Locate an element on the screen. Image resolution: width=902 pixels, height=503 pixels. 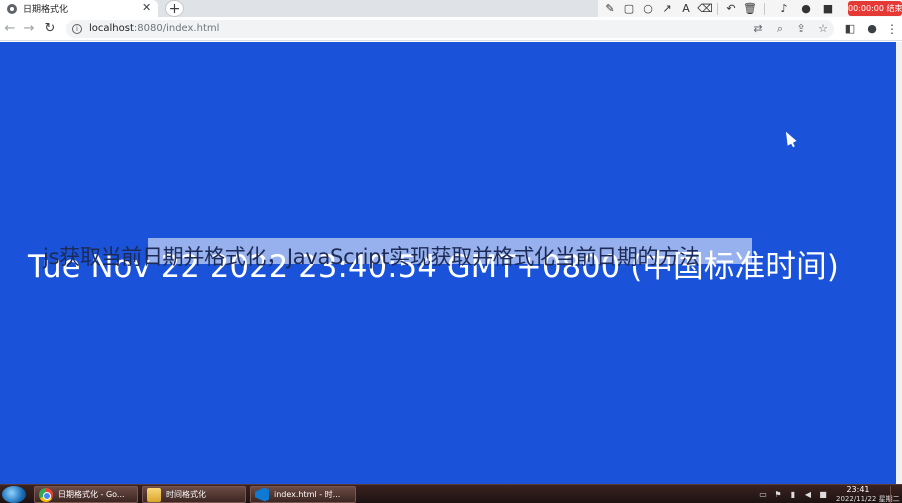
taskbar-item-label: 时间格式化 is located at coordinates (186, 494).